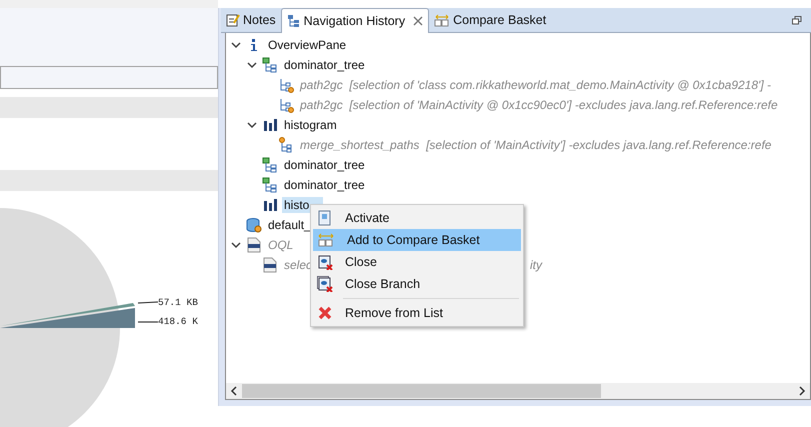 Image resolution: width=811 pixels, height=427 pixels. I want to click on tree-item: path2gc [selection of 'class com.rikkatheworld.mat_demo.MainActivity @ 0x1cba9218'] -, so click(535, 85).